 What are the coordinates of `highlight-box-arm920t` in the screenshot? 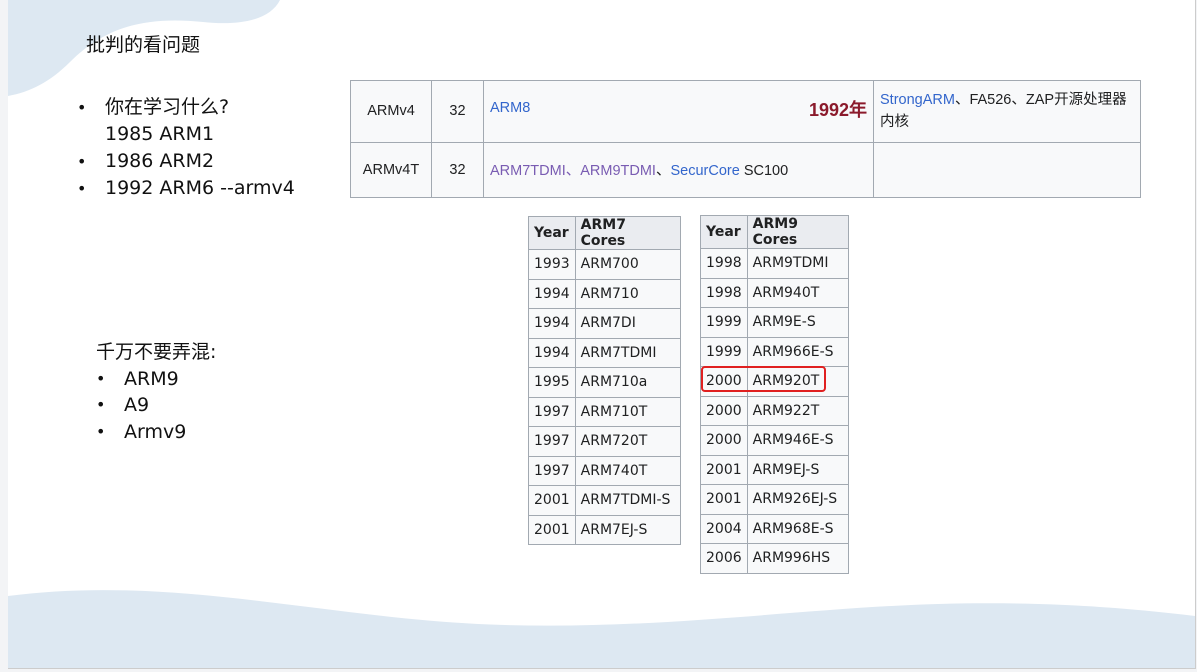 It's located at (763, 379).